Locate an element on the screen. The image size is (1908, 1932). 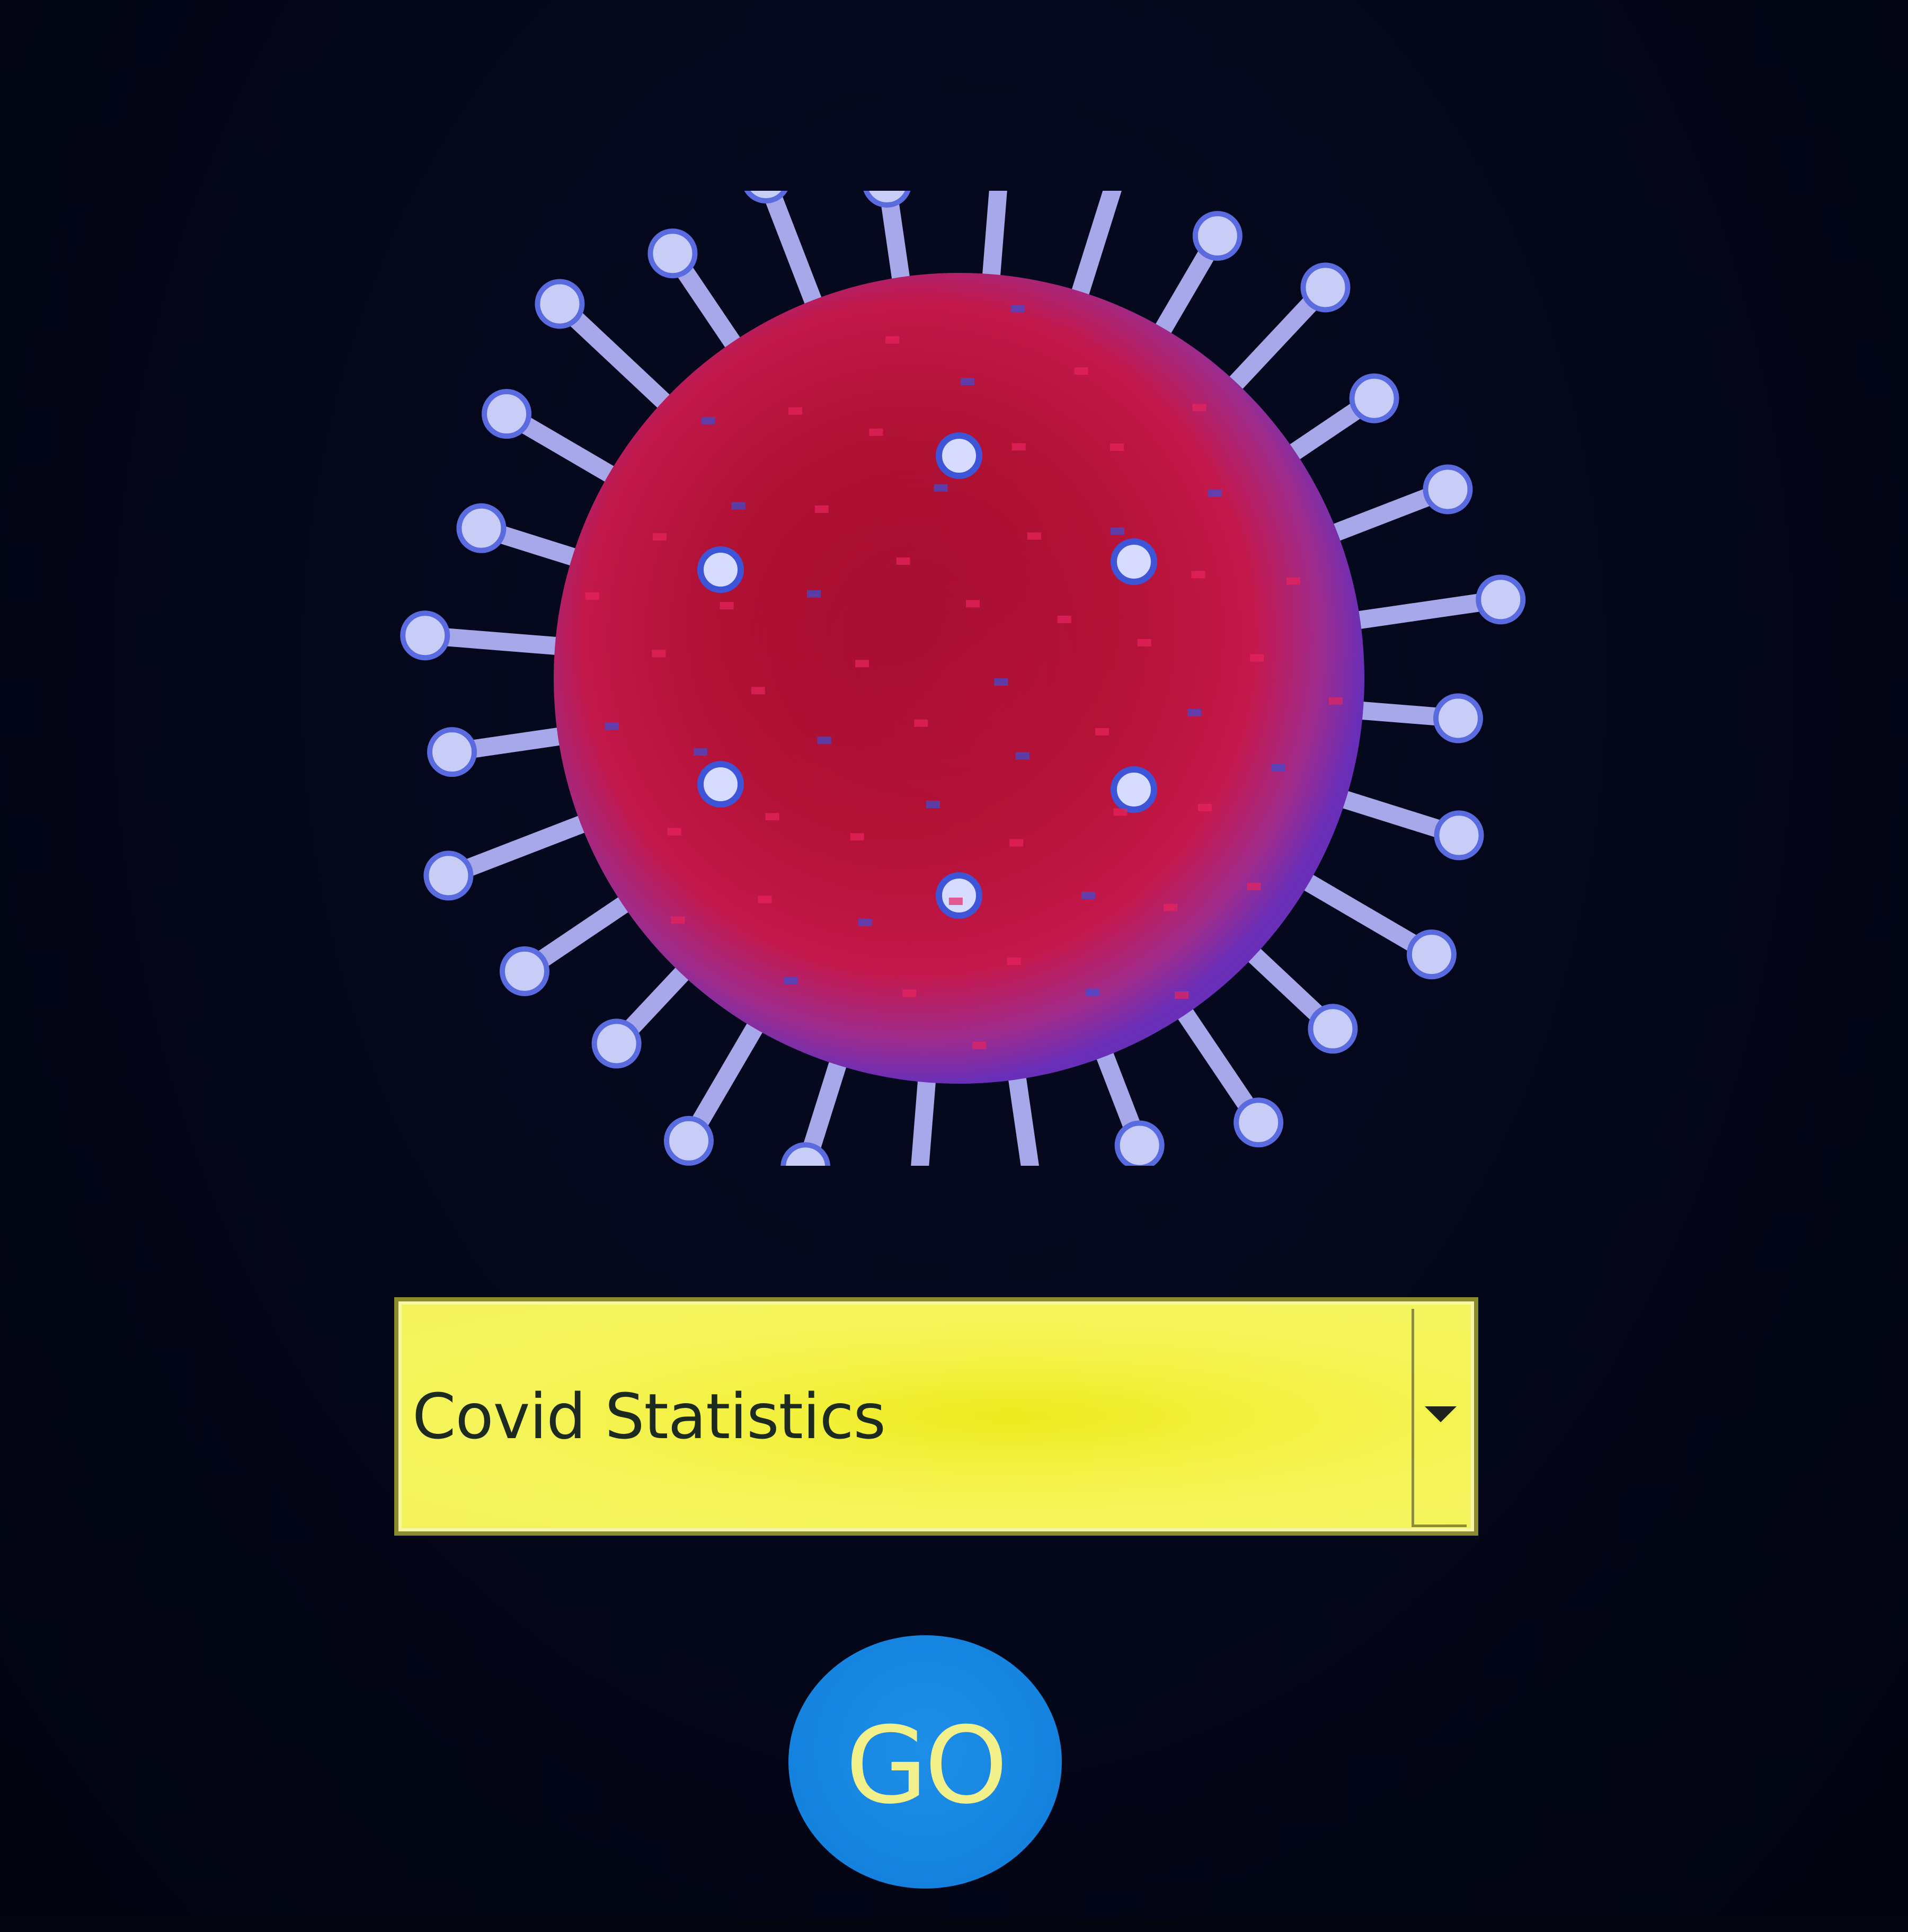
chevron-down-icon is located at coordinates (1440, 1414).